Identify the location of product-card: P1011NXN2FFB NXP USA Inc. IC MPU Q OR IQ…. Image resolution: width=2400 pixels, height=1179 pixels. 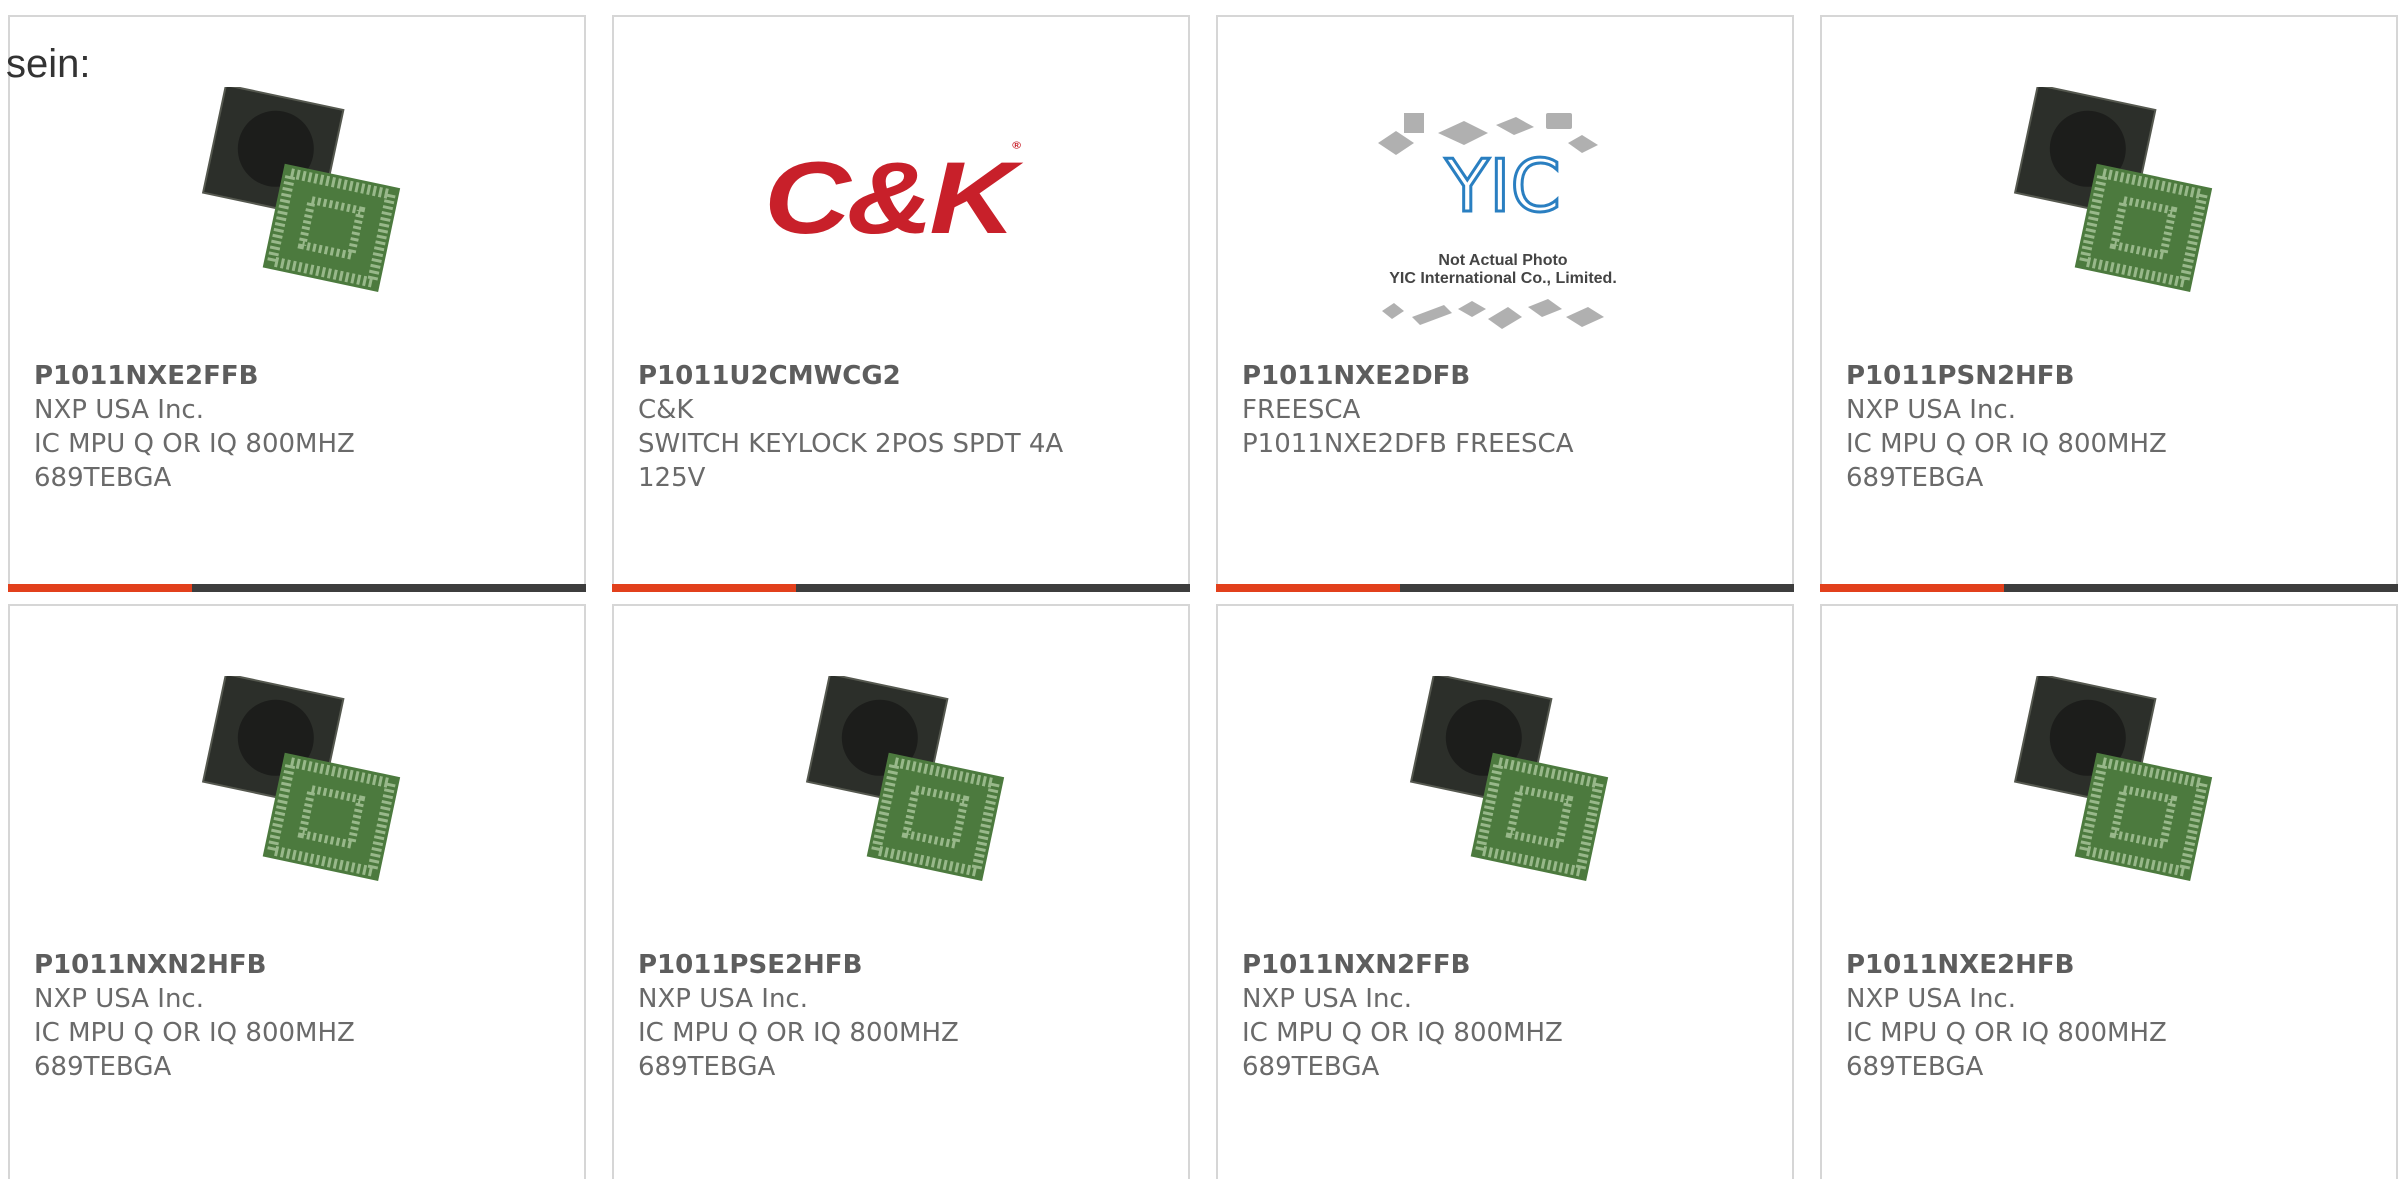
(1505, 891).